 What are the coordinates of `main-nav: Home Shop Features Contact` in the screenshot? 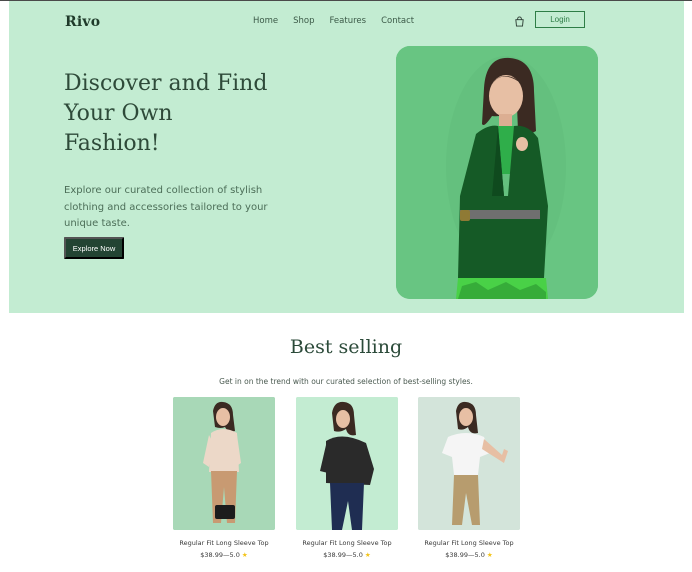 It's located at (333, 21).